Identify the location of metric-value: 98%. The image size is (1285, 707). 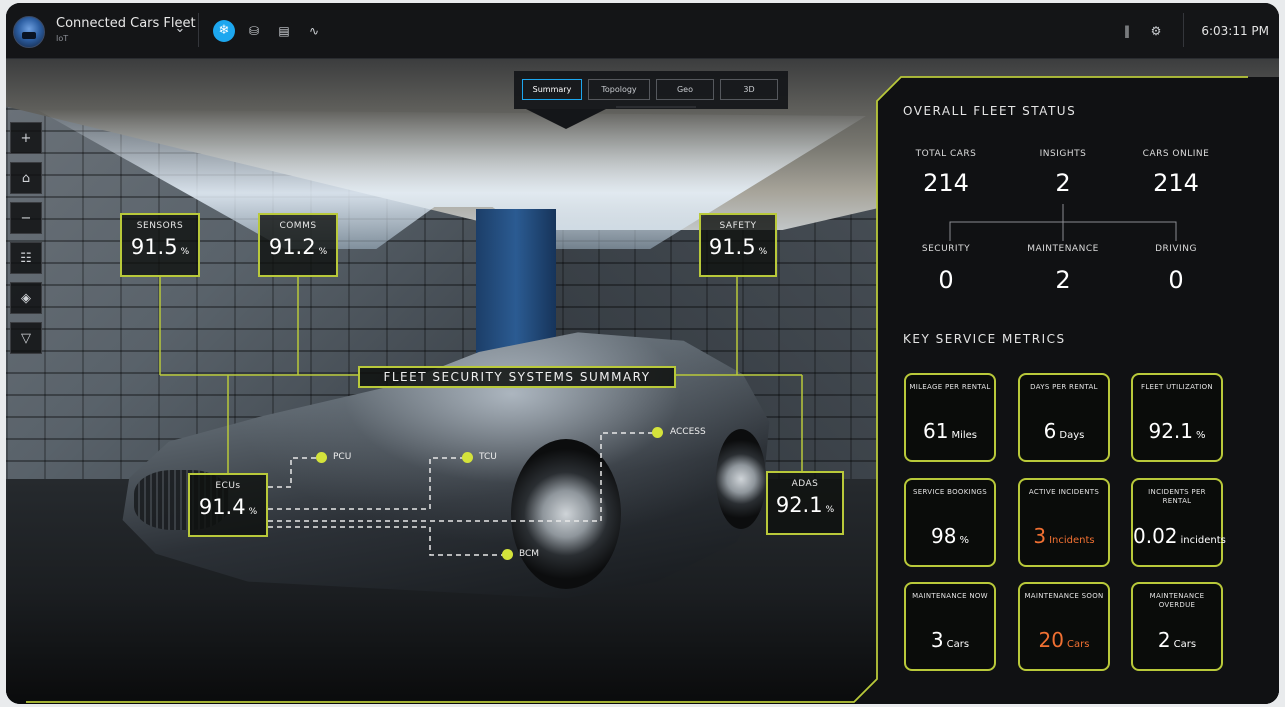
(950, 536).